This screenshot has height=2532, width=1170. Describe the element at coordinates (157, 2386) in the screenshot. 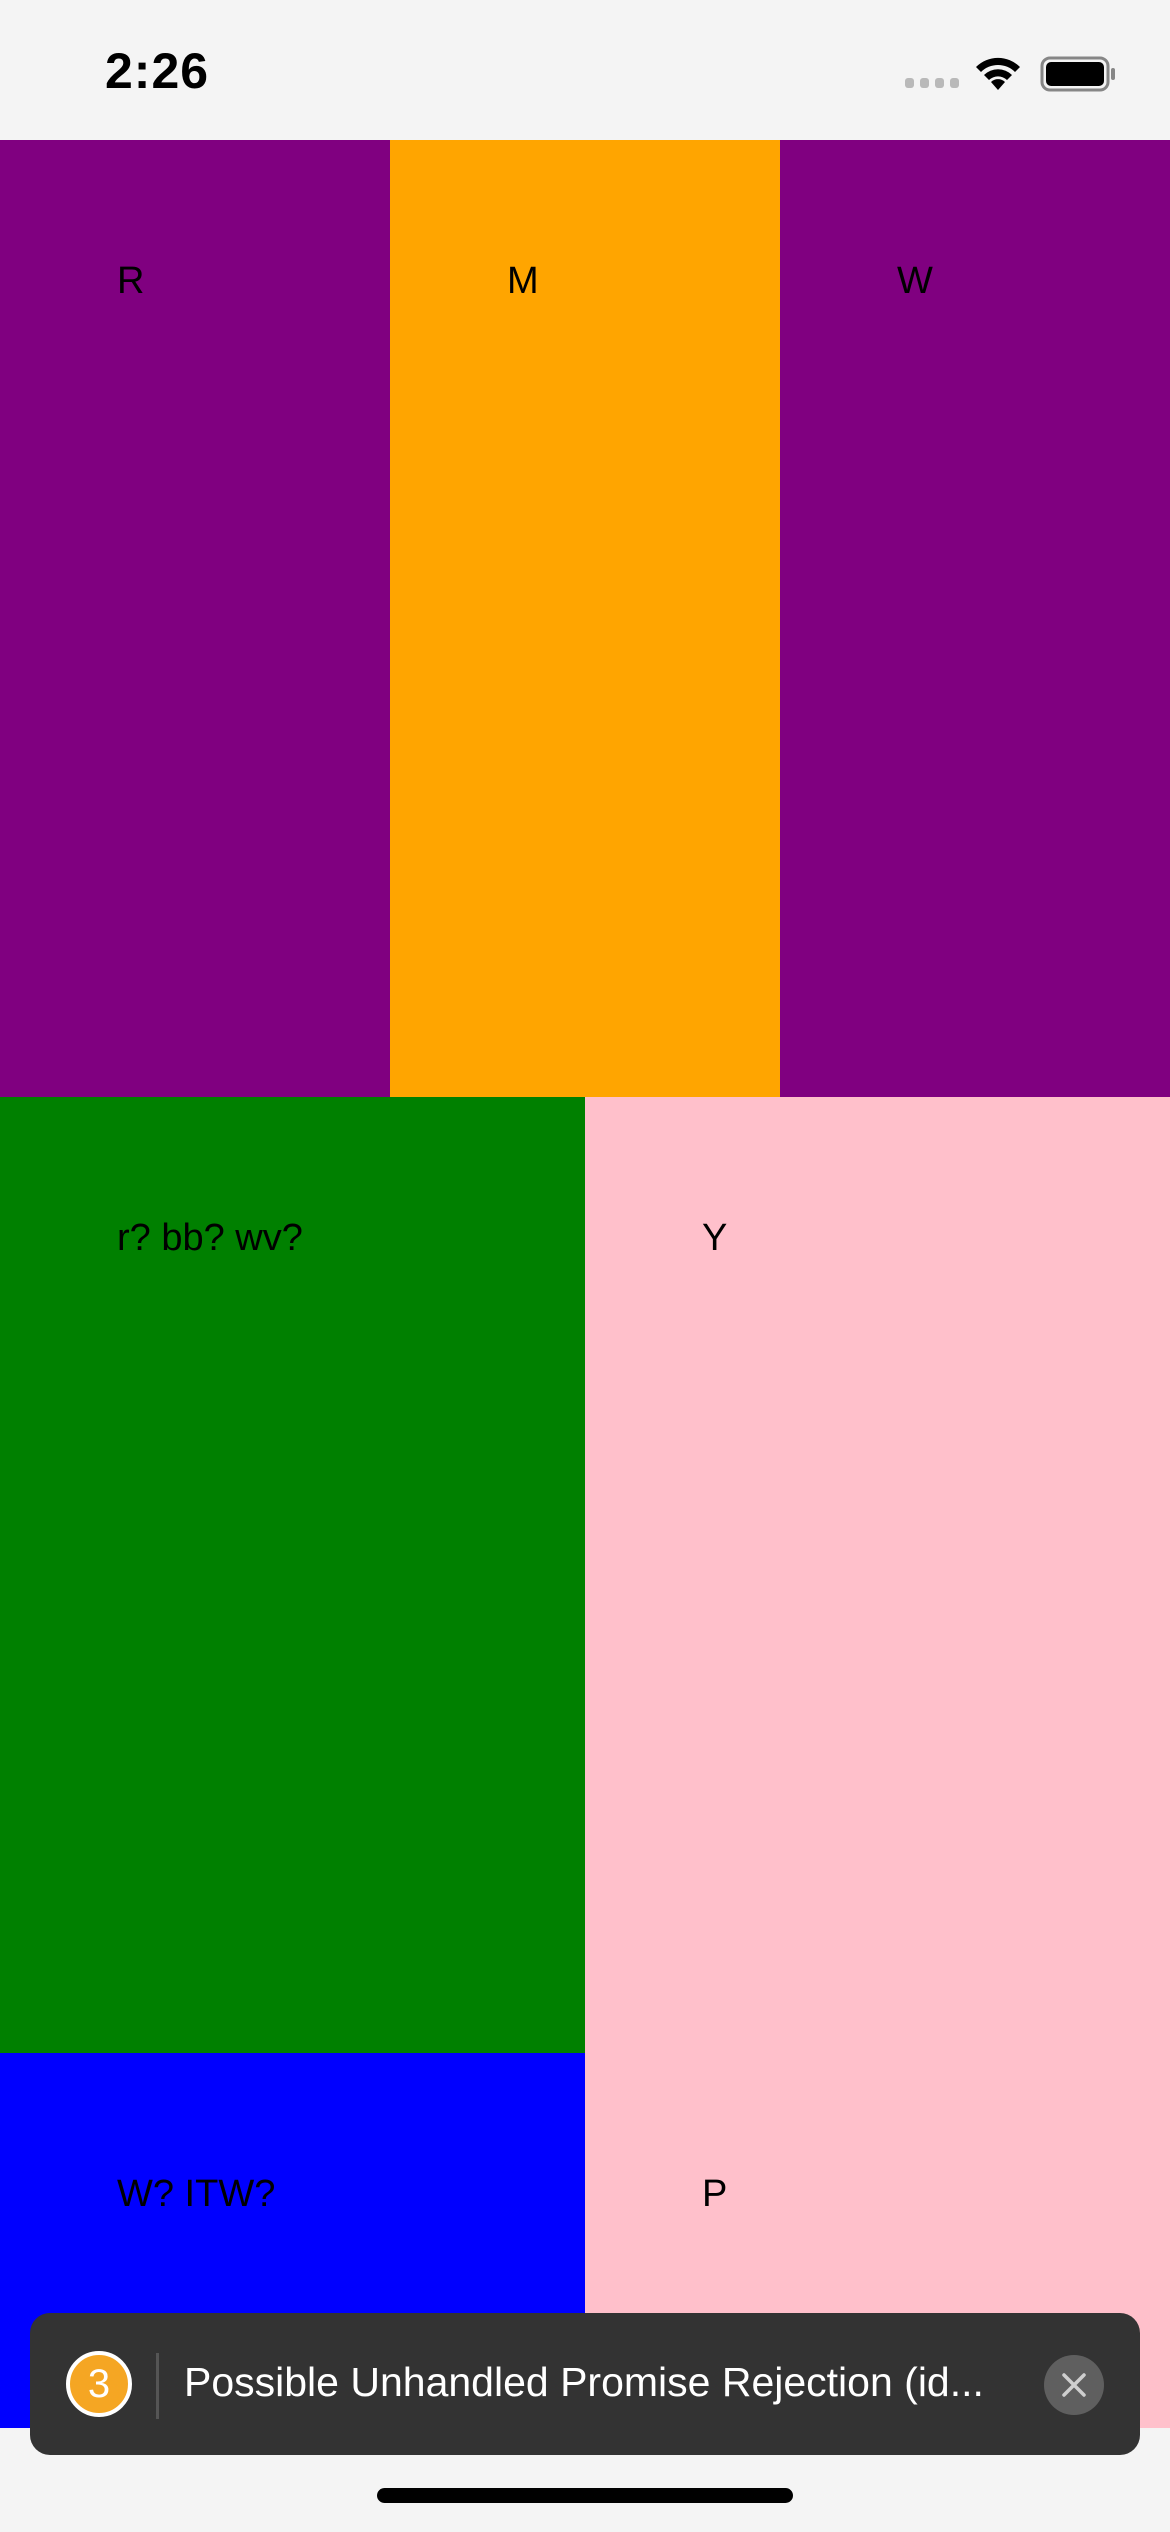

I see `toast-divider` at that location.